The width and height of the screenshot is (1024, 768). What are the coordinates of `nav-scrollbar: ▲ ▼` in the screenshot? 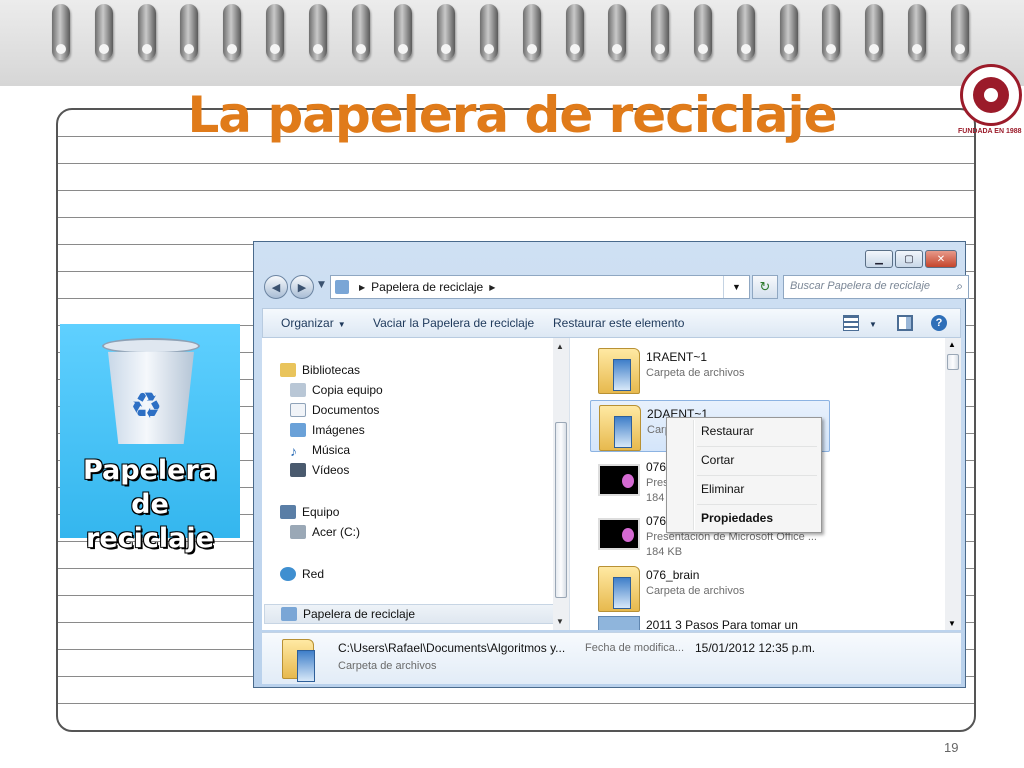 It's located at (561, 484).